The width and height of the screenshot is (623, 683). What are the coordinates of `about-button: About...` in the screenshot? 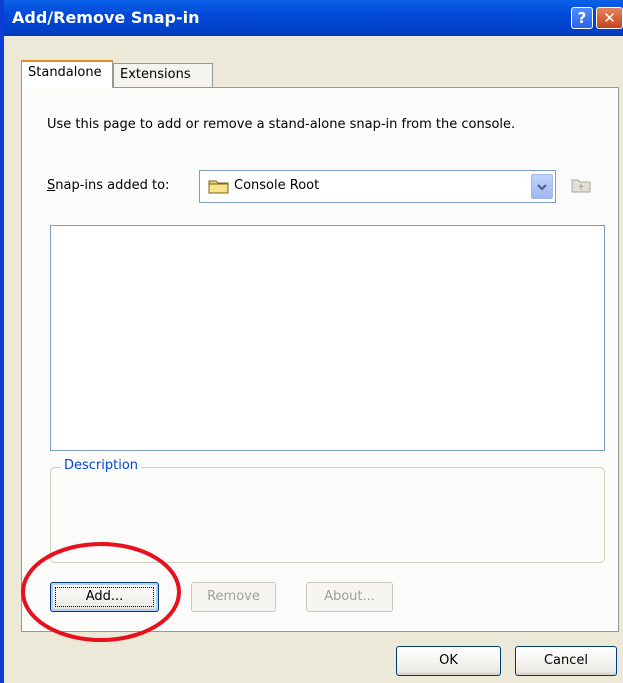 It's located at (349, 597).